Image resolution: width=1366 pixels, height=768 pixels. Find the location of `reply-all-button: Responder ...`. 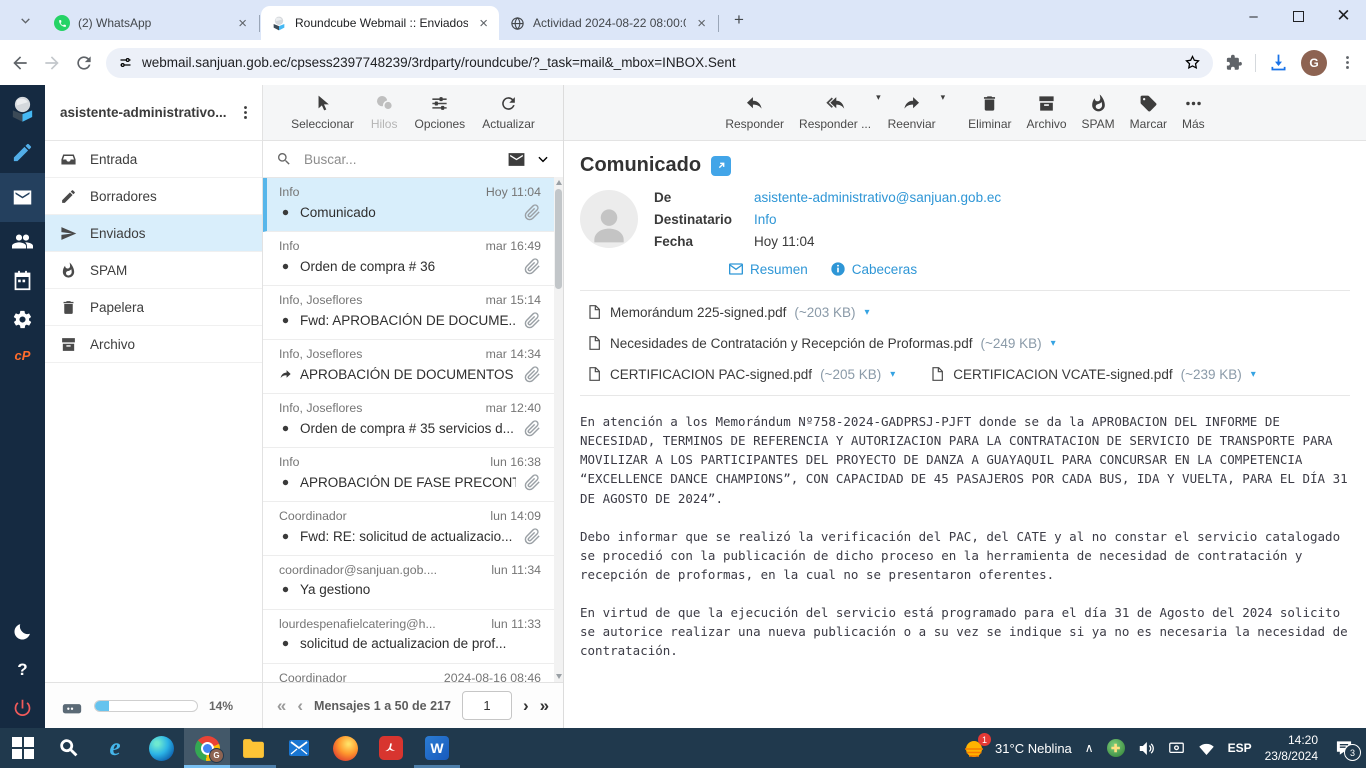

reply-all-button: Responder ... is located at coordinates (835, 112).